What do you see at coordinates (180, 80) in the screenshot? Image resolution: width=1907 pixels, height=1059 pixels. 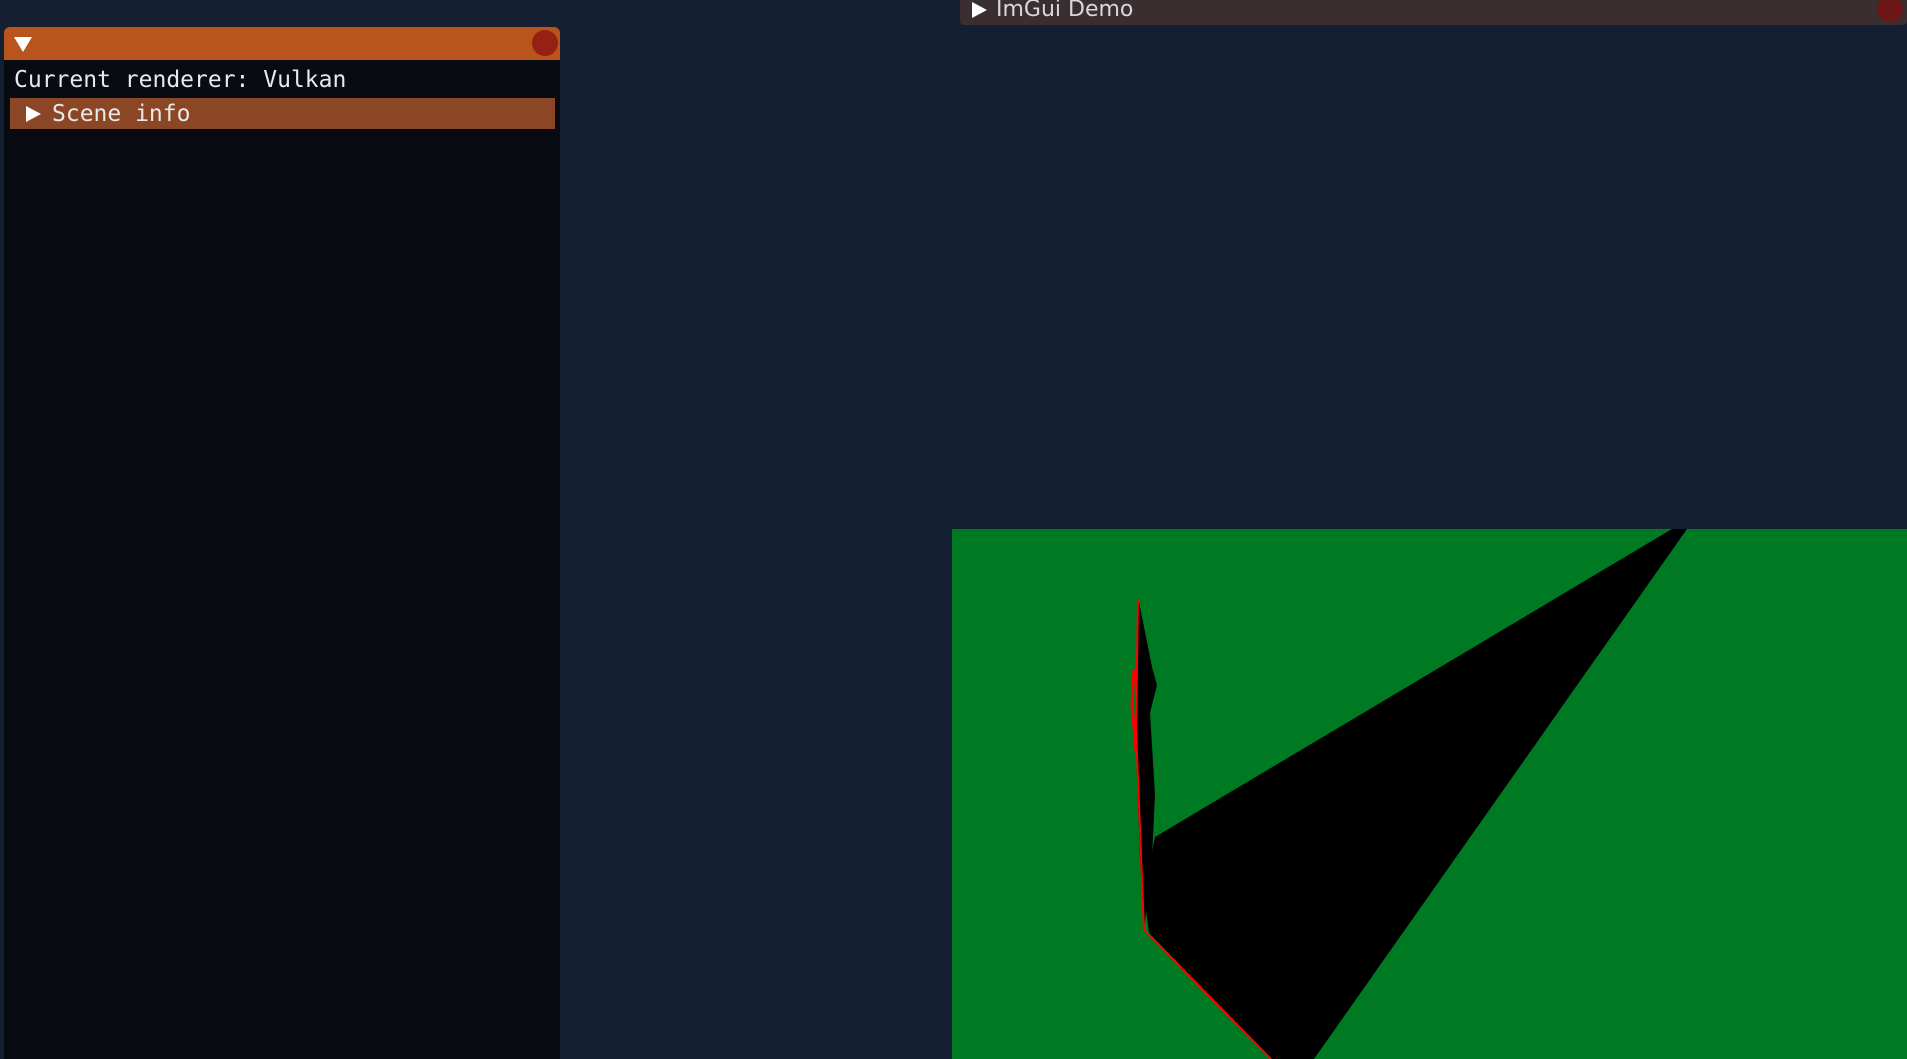 I see `current-renderer-label: Current renderer: Vulkan` at bounding box center [180, 80].